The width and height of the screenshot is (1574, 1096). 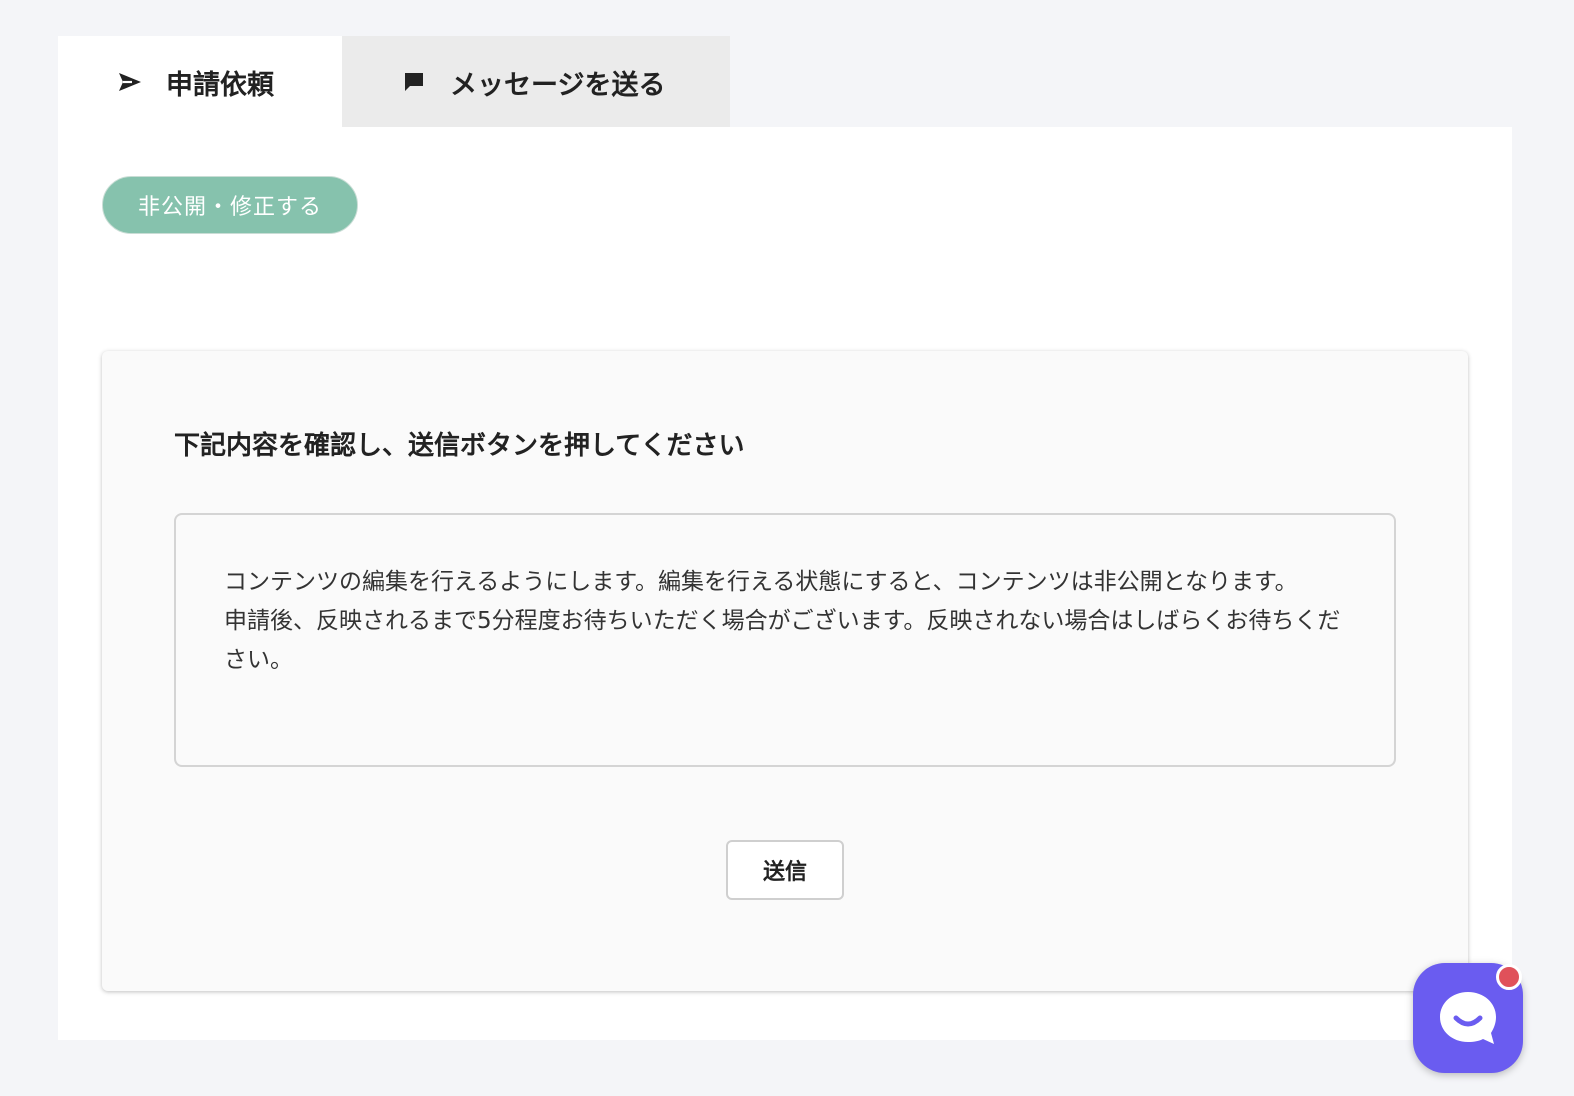 I want to click on paper-plane-icon, so click(x=130, y=82).